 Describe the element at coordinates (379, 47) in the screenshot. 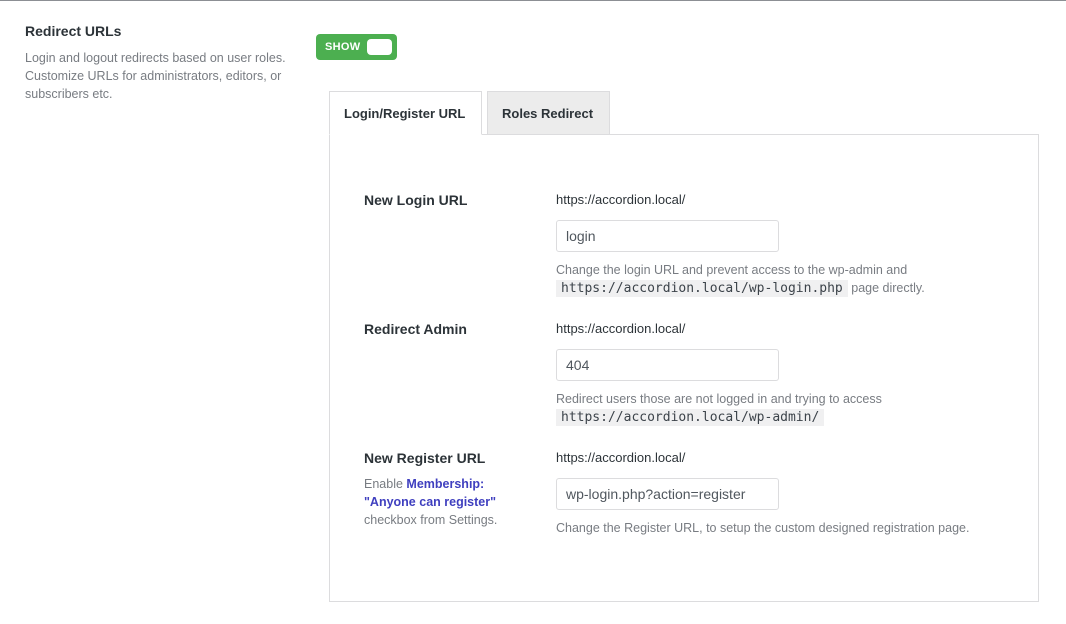

I see `toggle-knob` at that location.